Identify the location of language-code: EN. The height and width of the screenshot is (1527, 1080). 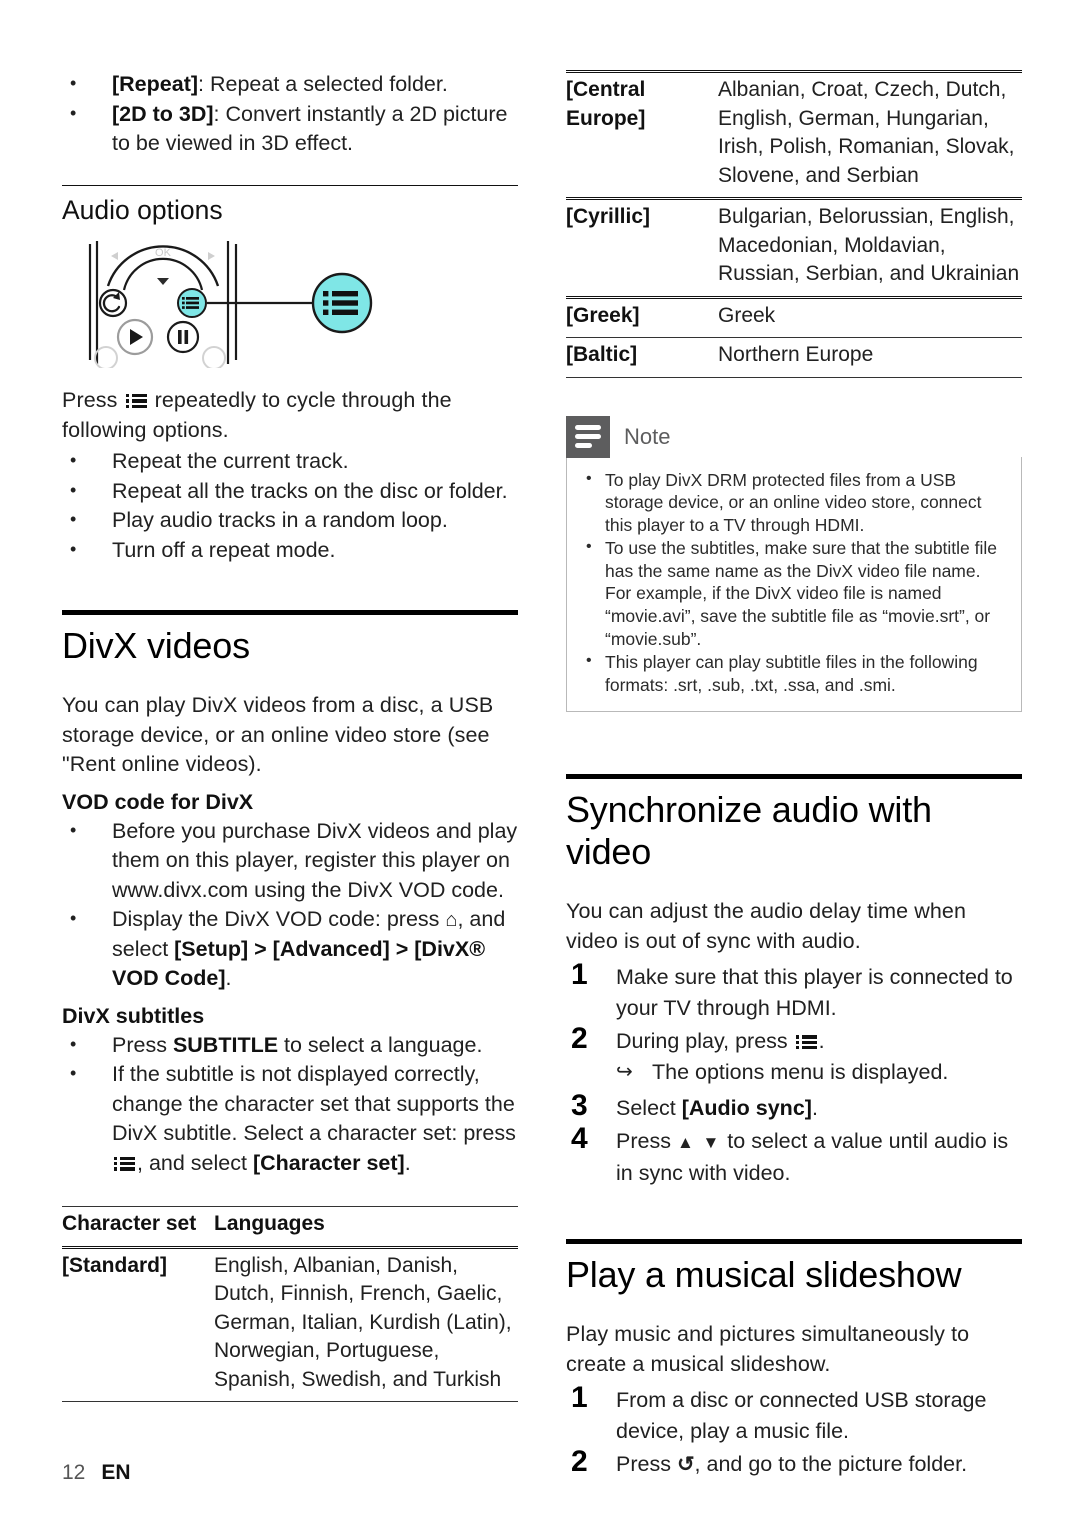
(116, 1472).